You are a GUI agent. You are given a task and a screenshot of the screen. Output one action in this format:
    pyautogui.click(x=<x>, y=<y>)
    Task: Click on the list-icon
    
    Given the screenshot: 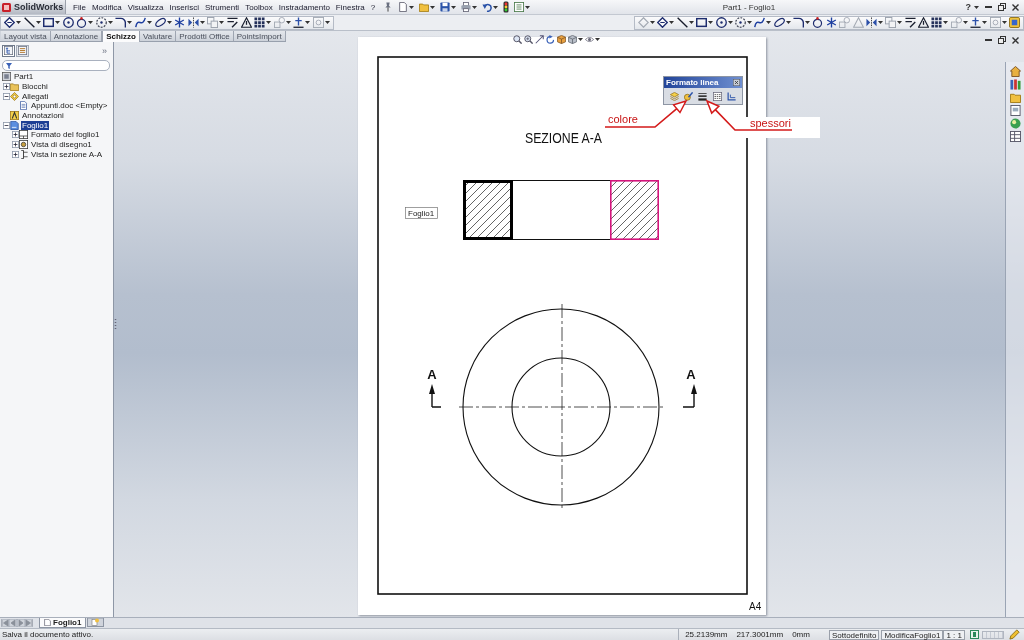 What is the action you would take?
    pyautogui.click(x=519, y=7)
    